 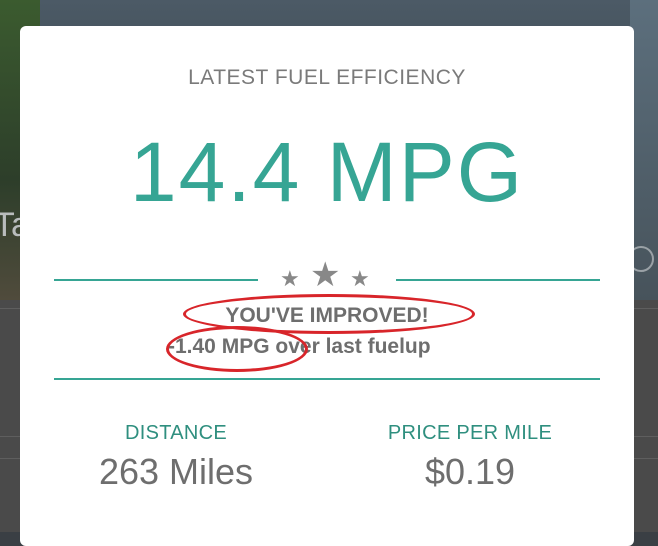 I want to click on price-per-mile-value: $0.19, so click(x=470, y=471).